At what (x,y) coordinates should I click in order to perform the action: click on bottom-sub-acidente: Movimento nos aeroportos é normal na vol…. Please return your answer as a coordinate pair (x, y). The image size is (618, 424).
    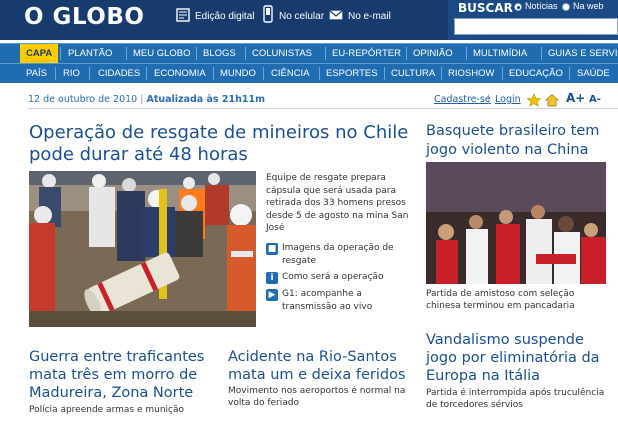
    Looking at the image, I should click on (323, 397).